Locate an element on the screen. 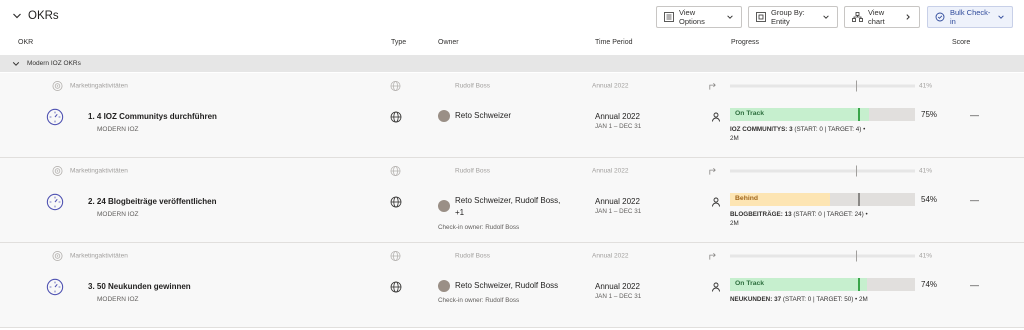  owner-cell: Reto Schweizer, Rudolf Boss is located at coordinates (498, 286).